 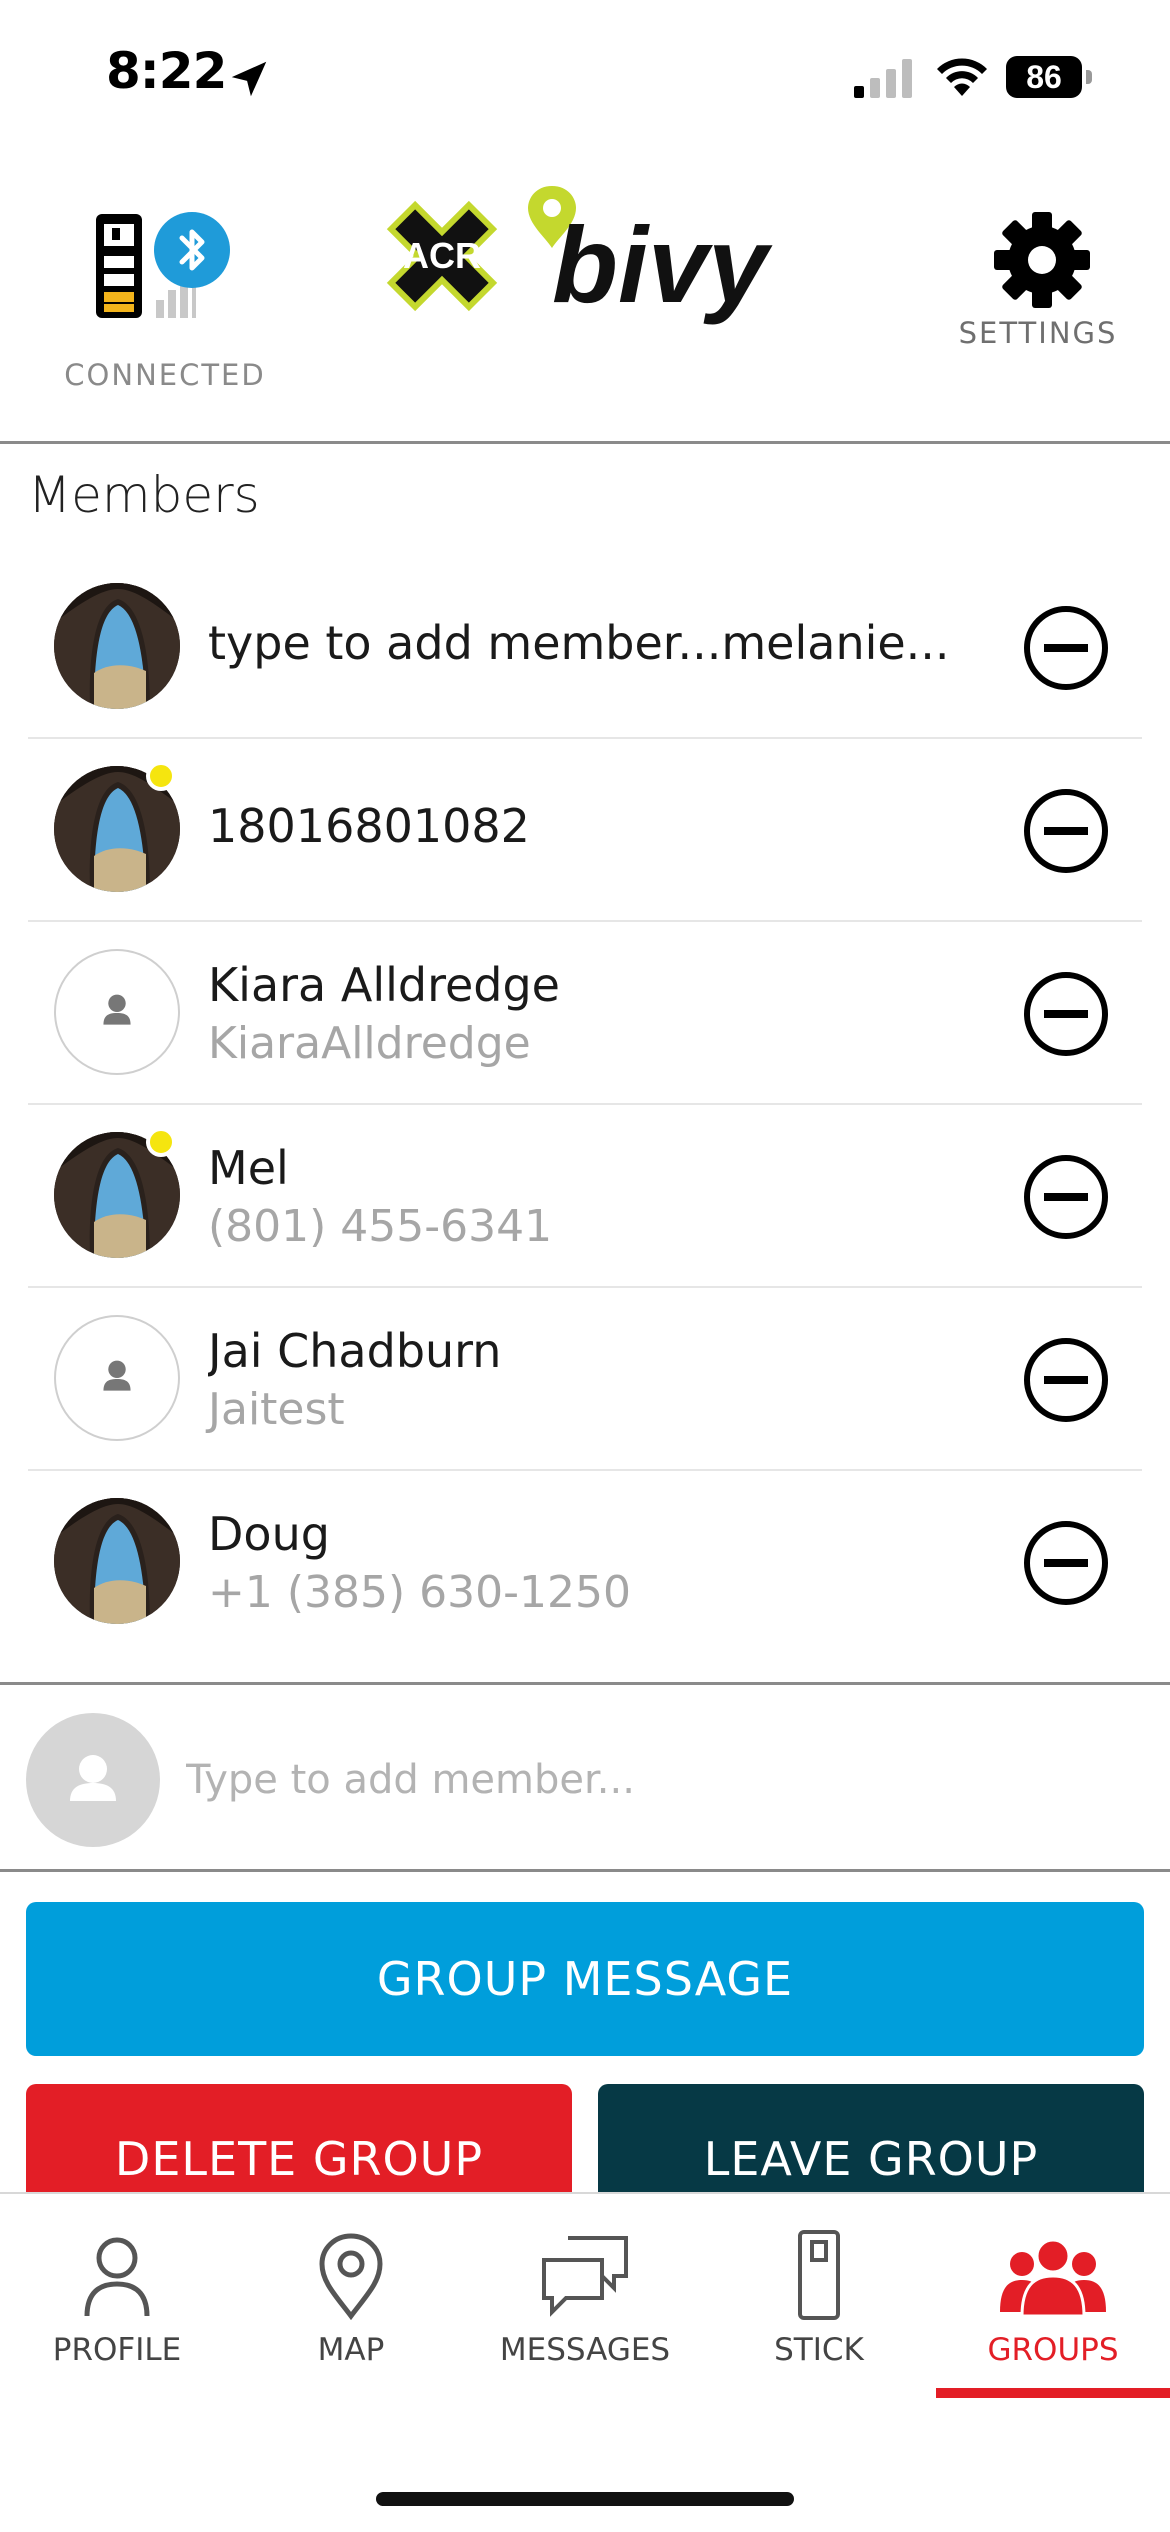 What do you see at coordinates (585, 1979) in the screenshot?
I see `group-message-button: GROUP MESSAGE` at bounding box center [585, 1979].